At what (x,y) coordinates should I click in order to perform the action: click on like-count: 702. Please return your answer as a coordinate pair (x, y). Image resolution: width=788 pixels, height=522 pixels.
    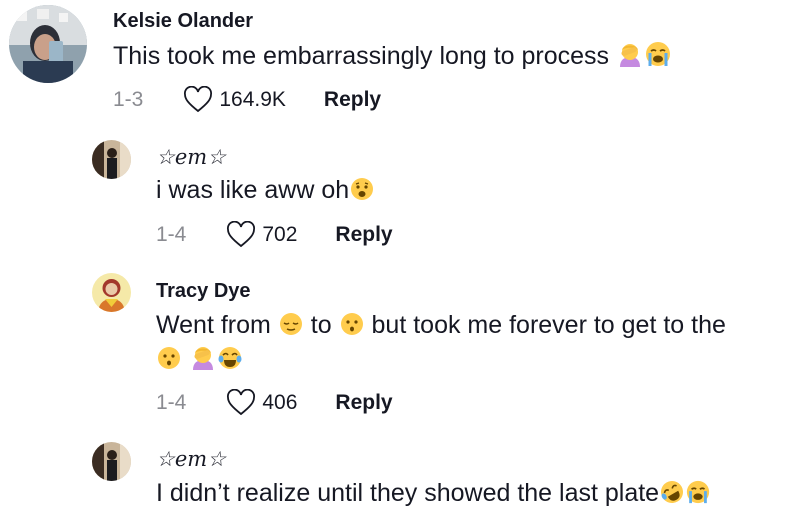
    Looking at the image, I should click on (280, 234).